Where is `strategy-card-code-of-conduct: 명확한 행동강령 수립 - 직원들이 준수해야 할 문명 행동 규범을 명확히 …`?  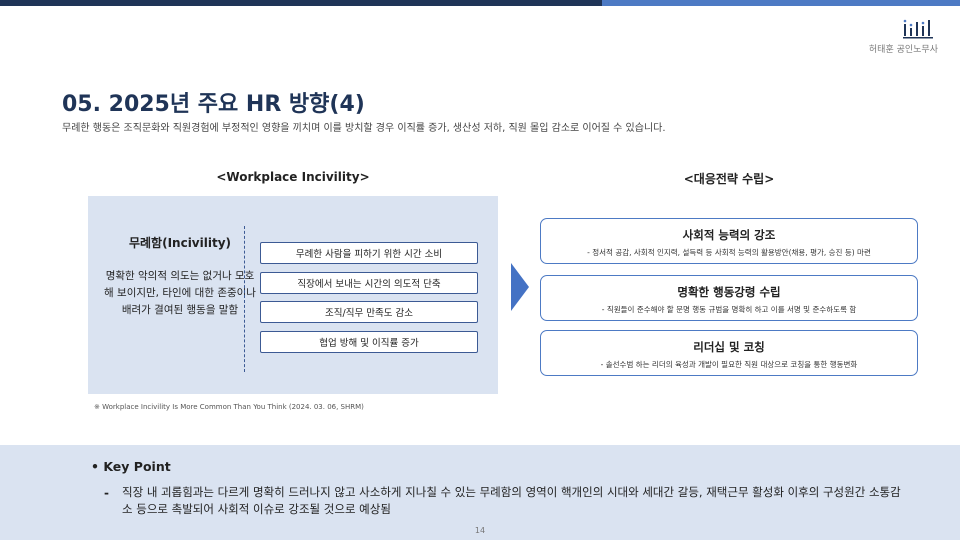
strategy-card-code-of-conduct: 명확한 행동강령 수립 - 직원들이 준수해야 할 문명 행동 규범을 명확히 … is located at coordinates (729, 298).